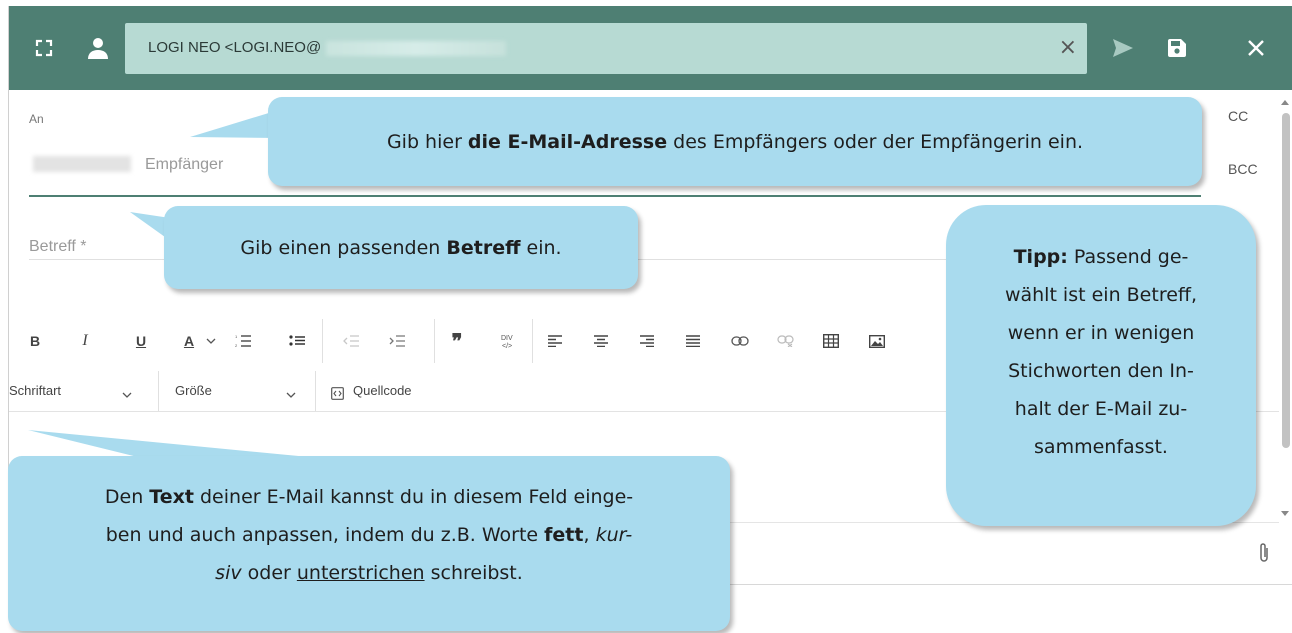  What do you see at coordinates (555, 341) in the screenshot?
I see `align-left-icon` at bounding box center [555, 341].